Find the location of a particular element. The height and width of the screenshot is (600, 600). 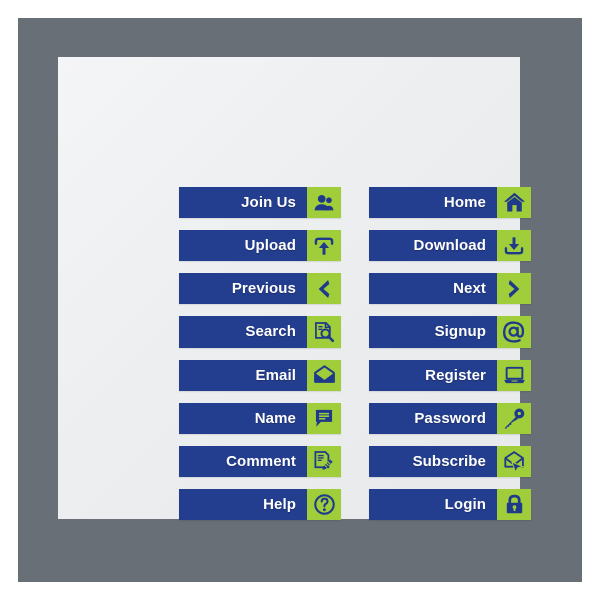

envelope-cursor-icon is located at coordinates (514, 461).